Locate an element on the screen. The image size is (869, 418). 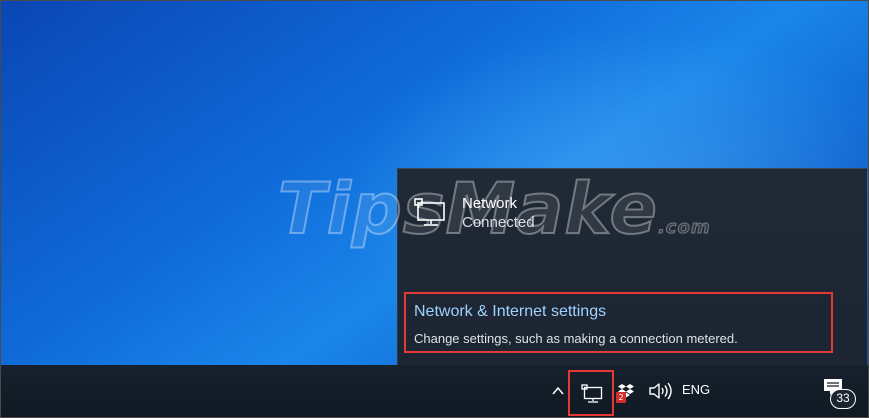
network-status: Connected is located at coordinates (498, 222).